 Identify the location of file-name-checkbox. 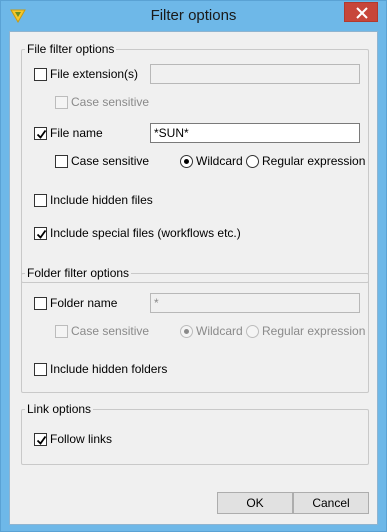
(40, 133).